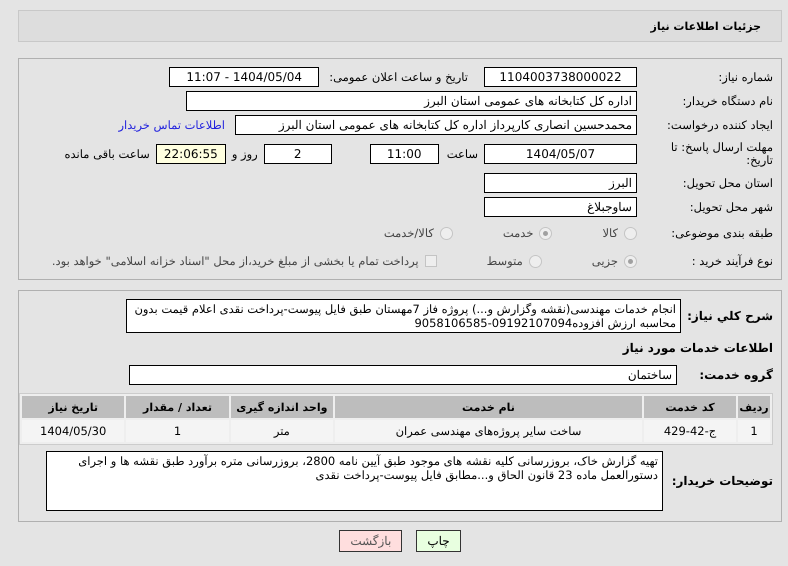 This screenshot has height=566, width=788. Describe the element at coordinates (430, 261) in the screenshot. I see `checkbox` at that location.